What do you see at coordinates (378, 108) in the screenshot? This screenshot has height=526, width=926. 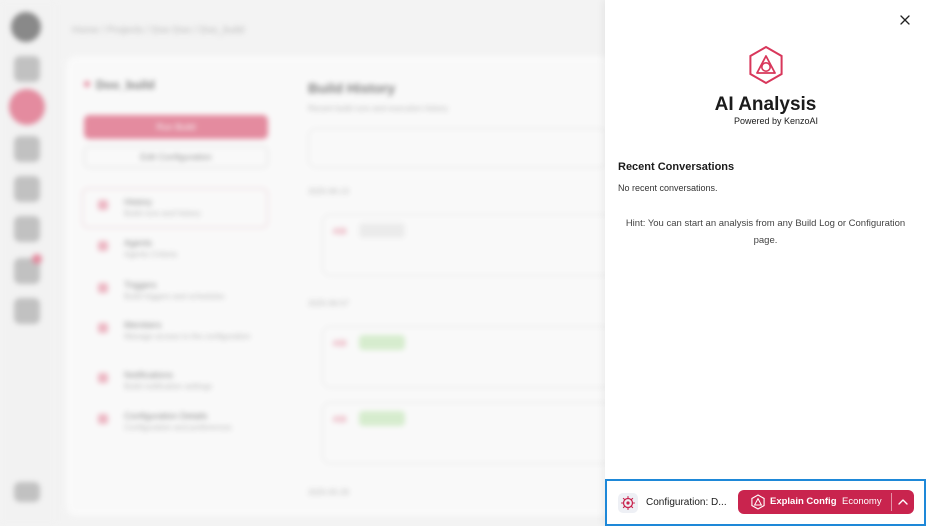 I see `build-history-subtitle: Recent build runs and execution history` at bounding box center [378, 108].